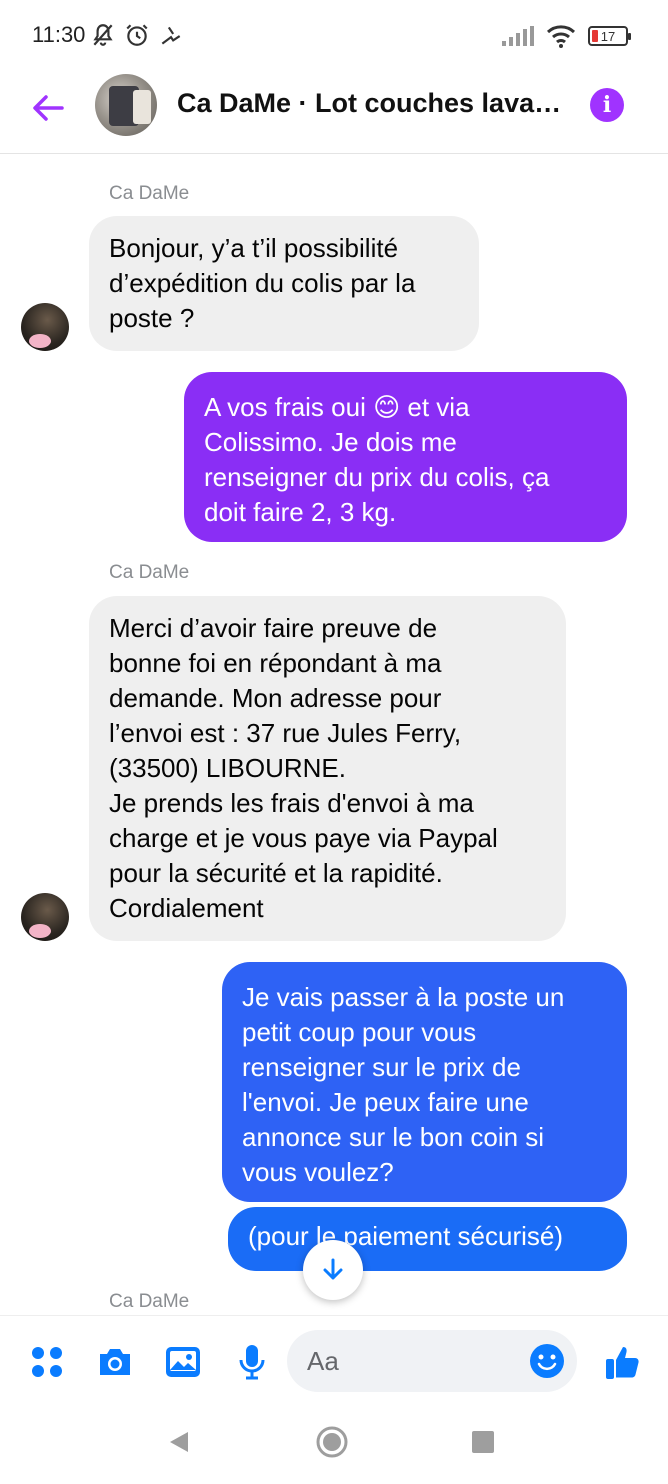  I want to click on scroll-to-bottom-button, so click(333, 1270).